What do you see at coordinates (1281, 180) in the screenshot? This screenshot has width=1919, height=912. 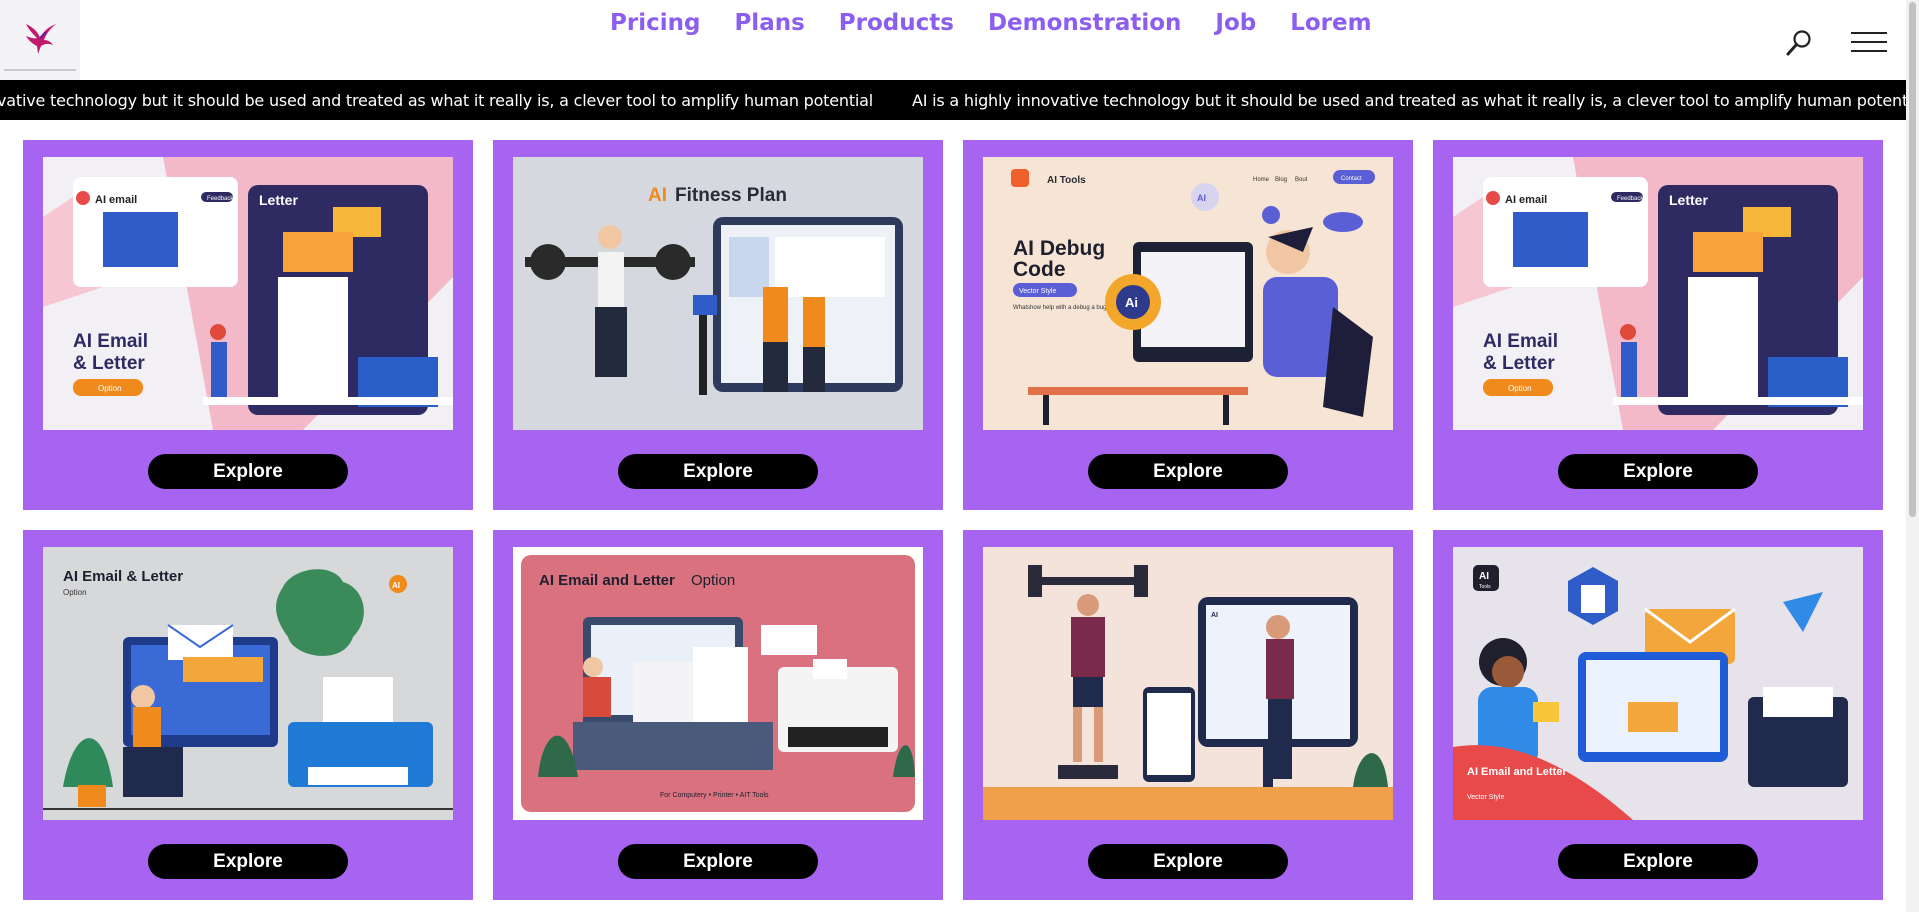 I see `svg-text: Blog` at bounding box center [1281, 180].